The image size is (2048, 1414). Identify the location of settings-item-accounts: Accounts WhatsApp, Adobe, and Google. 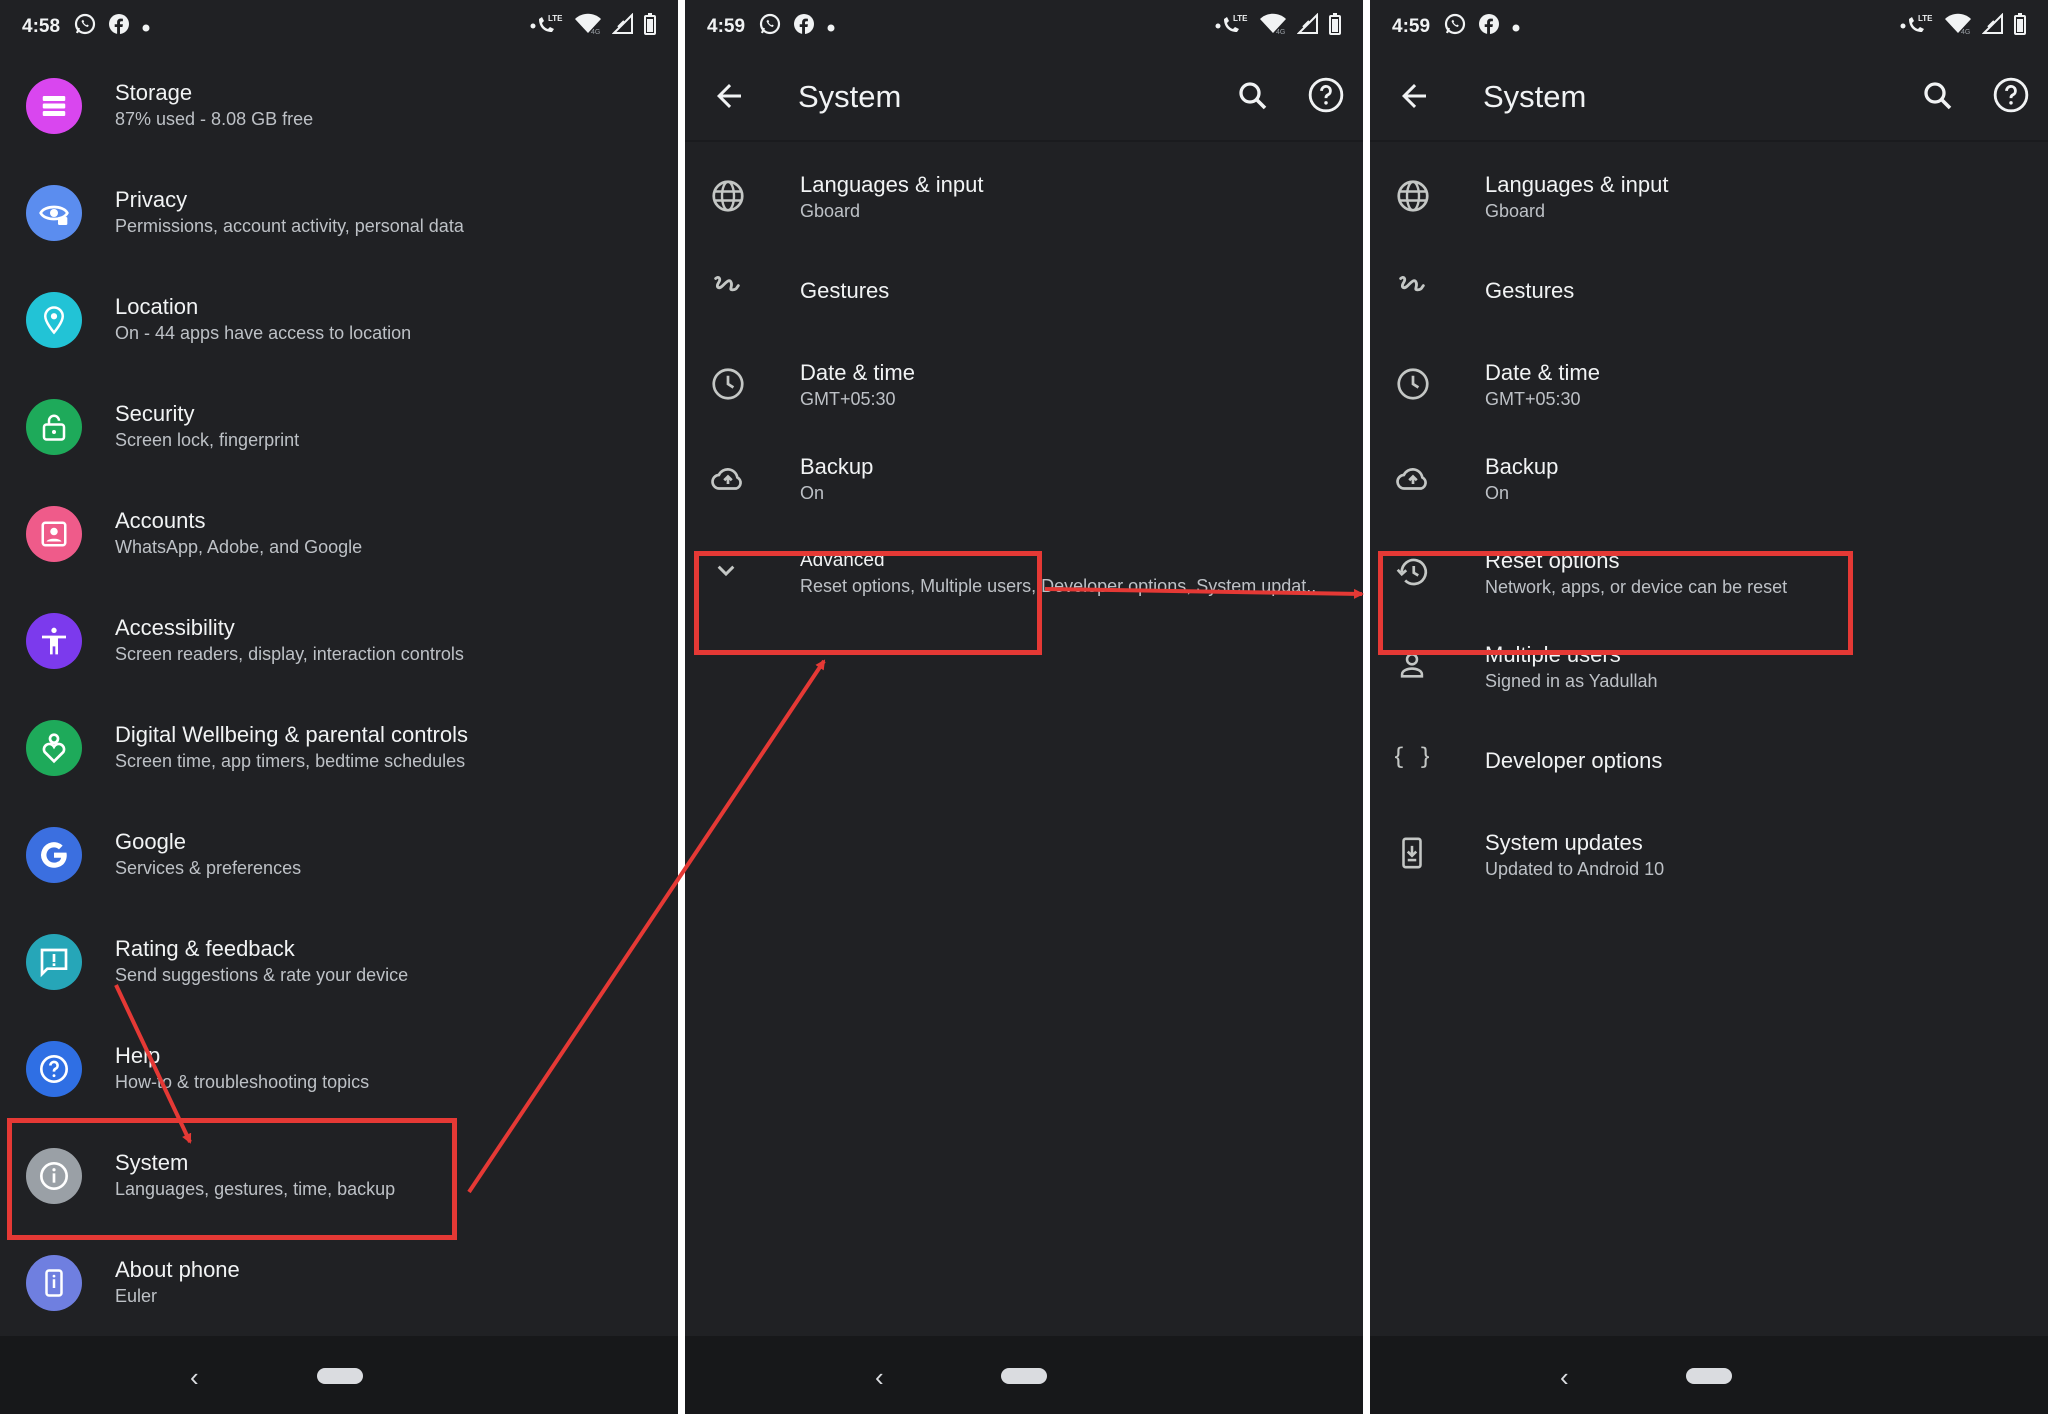
(339, 534).